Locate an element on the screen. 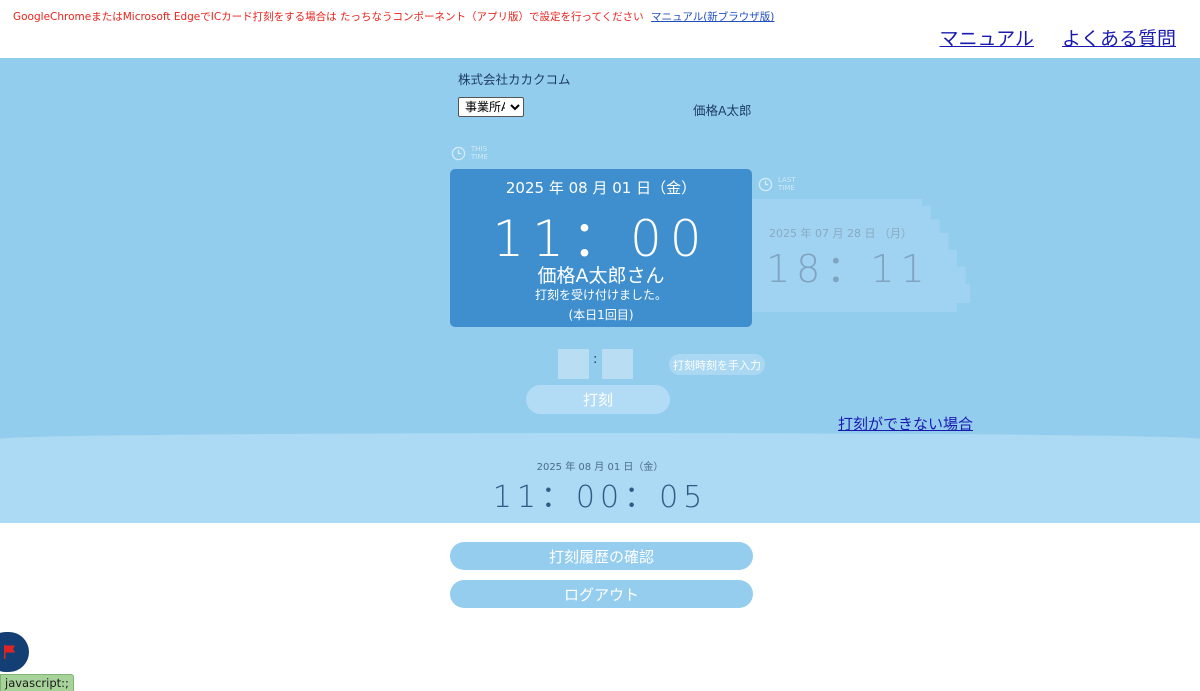  current-date: 2025 年 08 月 01 日（金） is located at coordinates (600, 467).